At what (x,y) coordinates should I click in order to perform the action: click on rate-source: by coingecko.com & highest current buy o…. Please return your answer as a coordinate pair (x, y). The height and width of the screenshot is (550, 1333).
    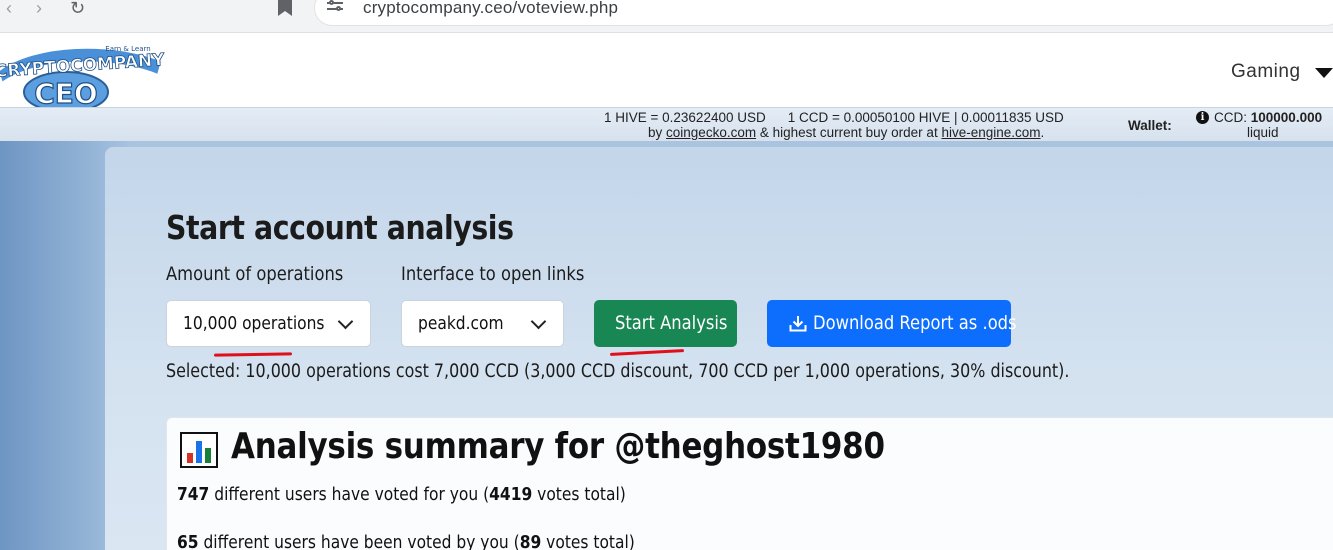
    Looking at the image, I should click on (846, 132).